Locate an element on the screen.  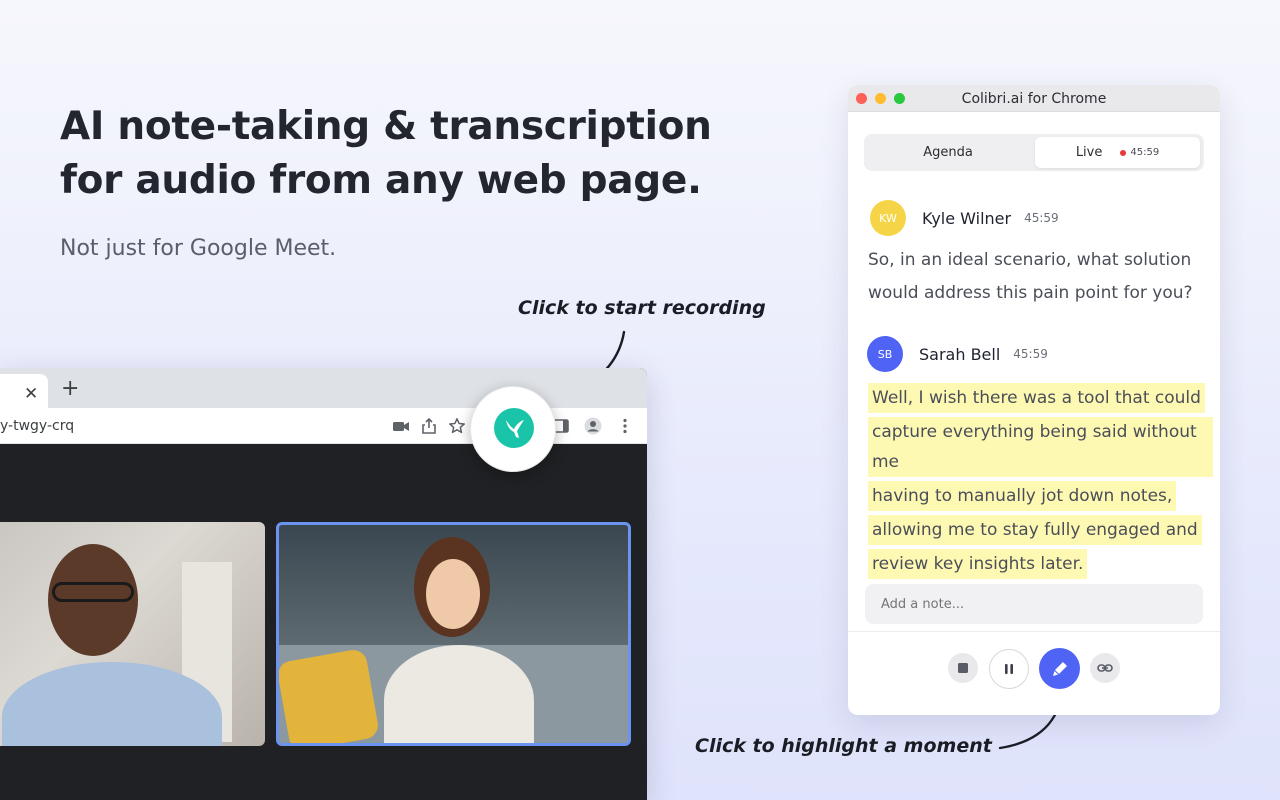
participant-2-face is located at coordinates (453, 594).